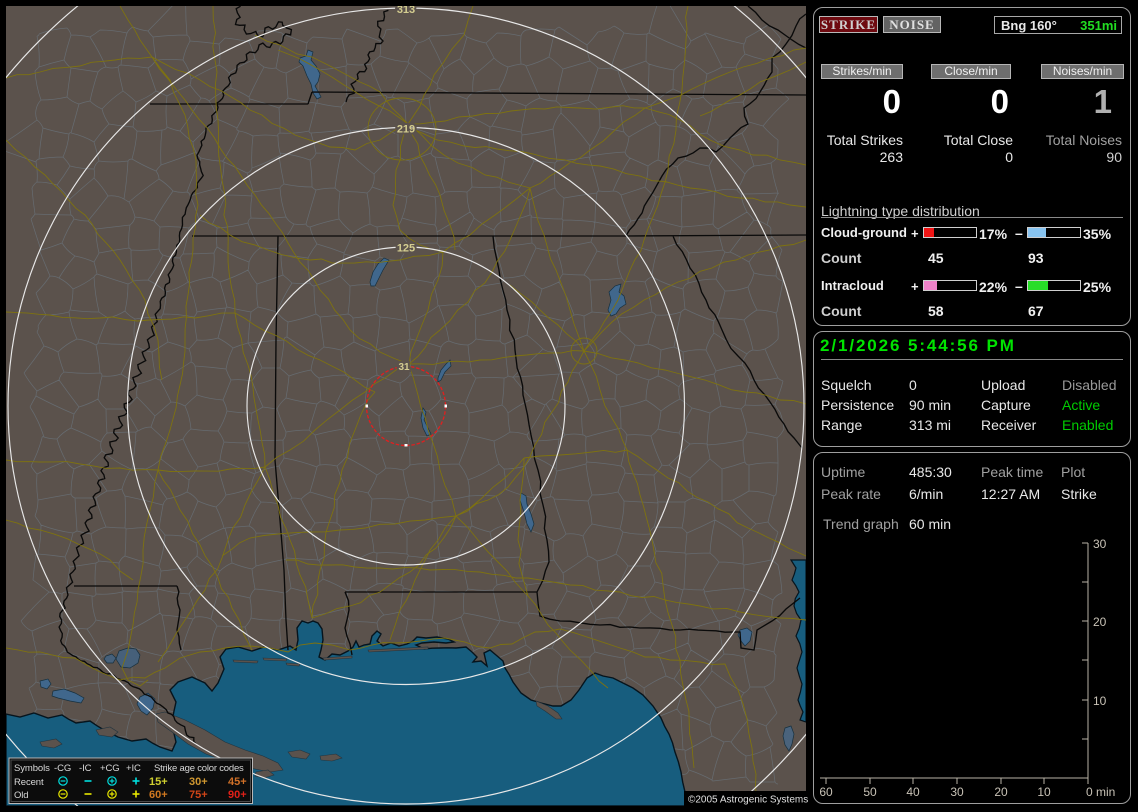 Image resolution: width=1138 pixels, height=812 pixels. What do you see at coordinates (870, 792) in the screenshot?
I see `svg-text: 50` at bounding box center [870, 792].